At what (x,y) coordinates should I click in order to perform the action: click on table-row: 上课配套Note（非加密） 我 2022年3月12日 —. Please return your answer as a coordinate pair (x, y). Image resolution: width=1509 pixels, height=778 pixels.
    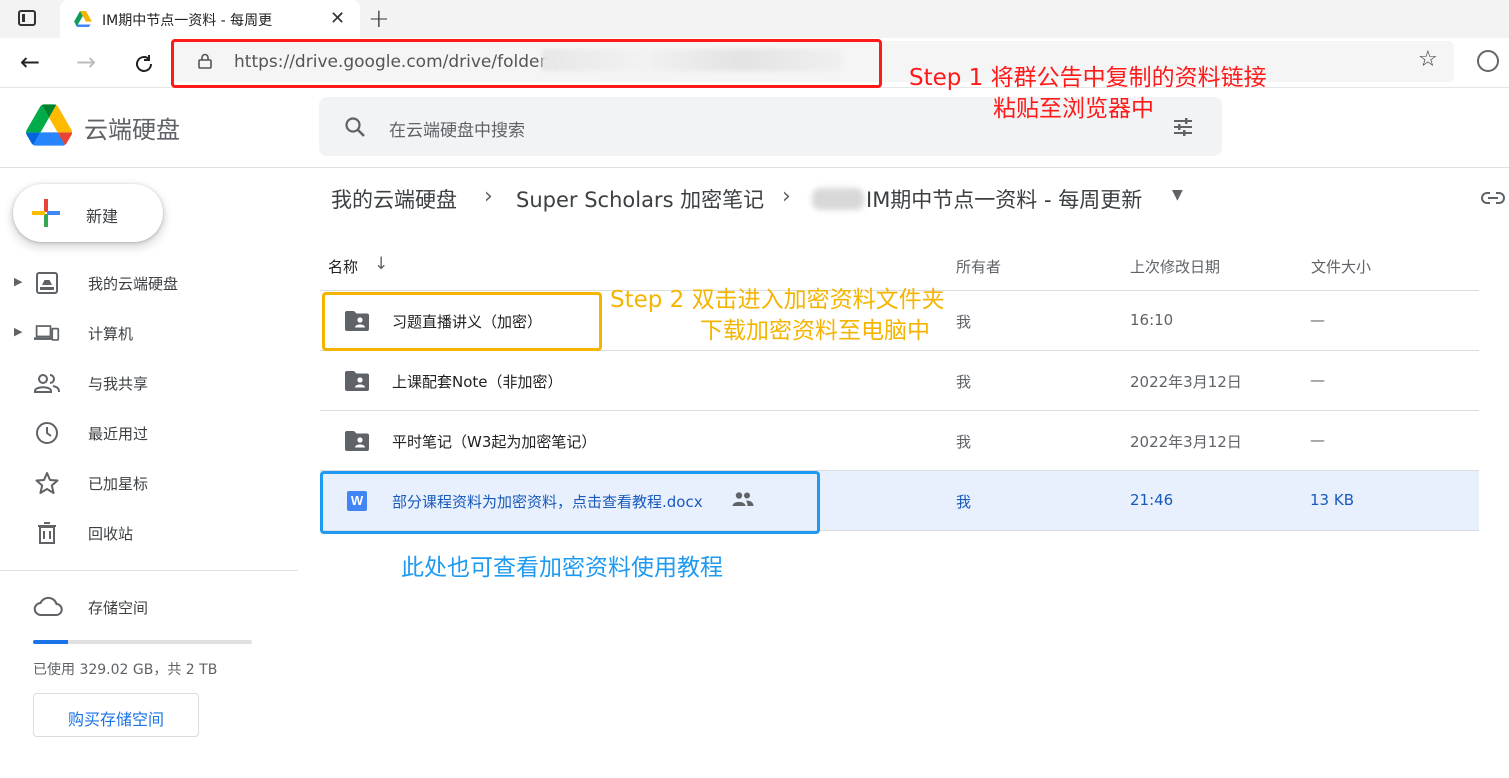
    Looking at the image, I should click on (899, 381).